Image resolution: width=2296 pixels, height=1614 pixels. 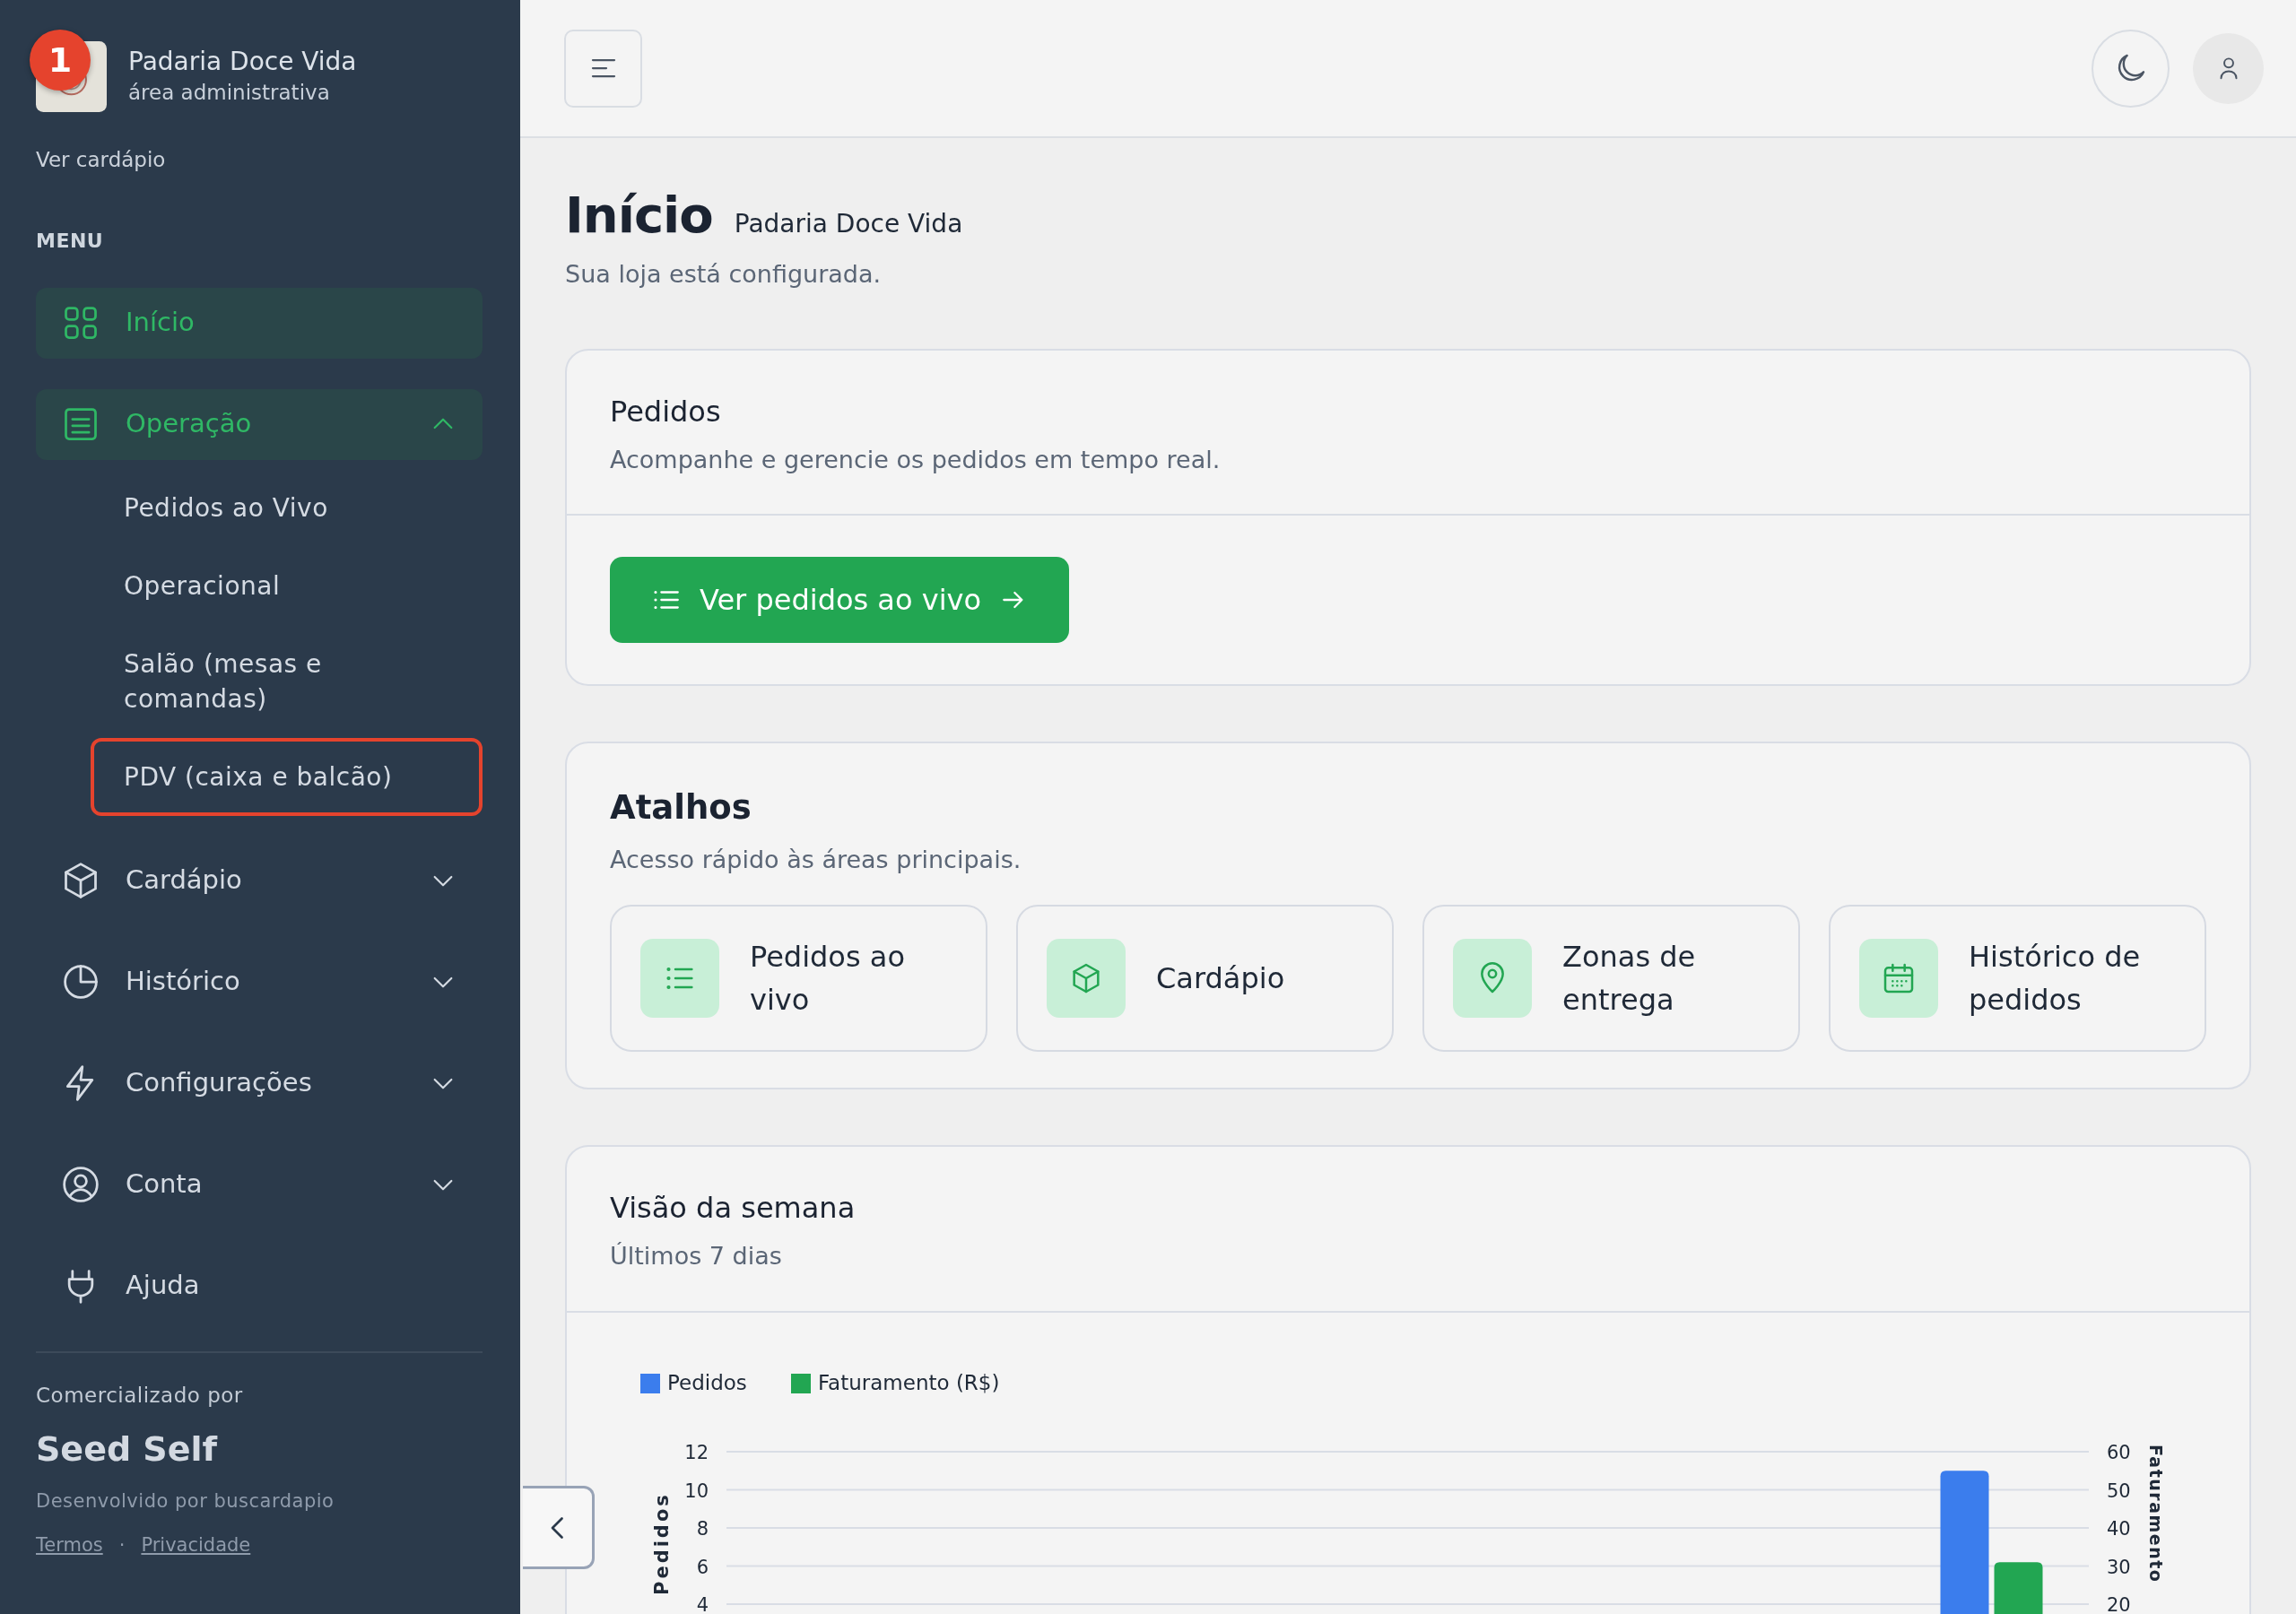 What do you see at coordinates (60, 60) in the screenshot?
I see `step-badge: 1` at bounding box center [60, 60].